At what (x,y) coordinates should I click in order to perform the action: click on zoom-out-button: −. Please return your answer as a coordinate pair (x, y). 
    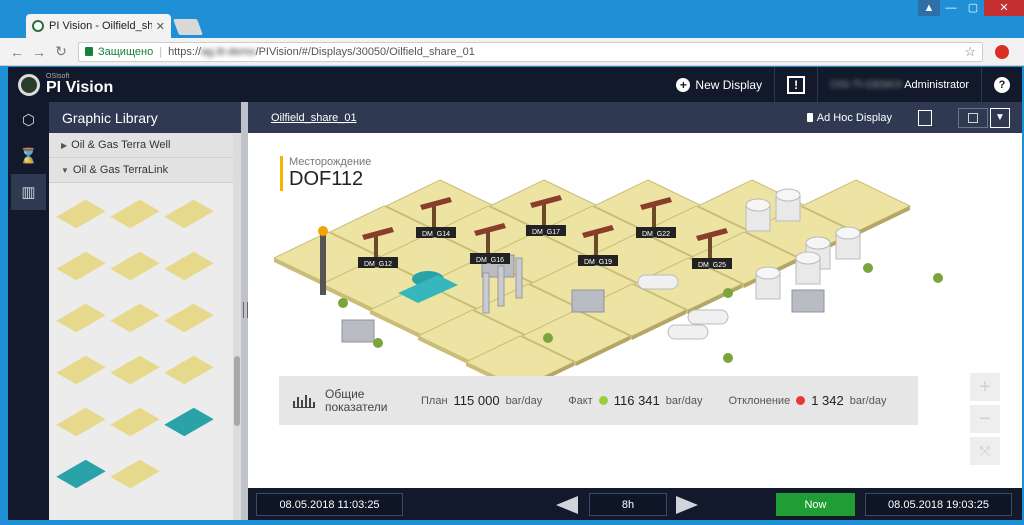
    Looking at the image, I should click on (985, 419).